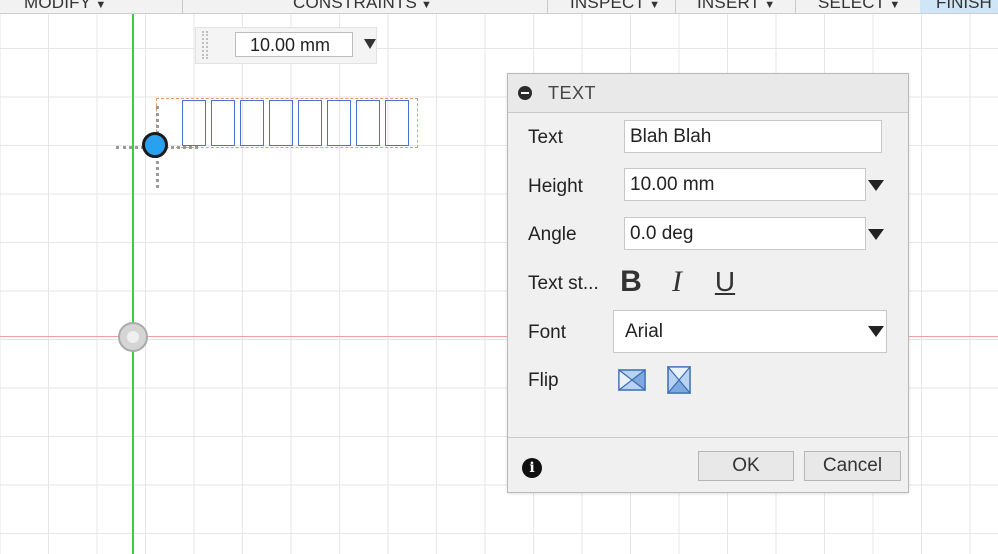 The height and width of the screenshot is (554, 998). I want to click on ok-button: OK, so click(746, 466).